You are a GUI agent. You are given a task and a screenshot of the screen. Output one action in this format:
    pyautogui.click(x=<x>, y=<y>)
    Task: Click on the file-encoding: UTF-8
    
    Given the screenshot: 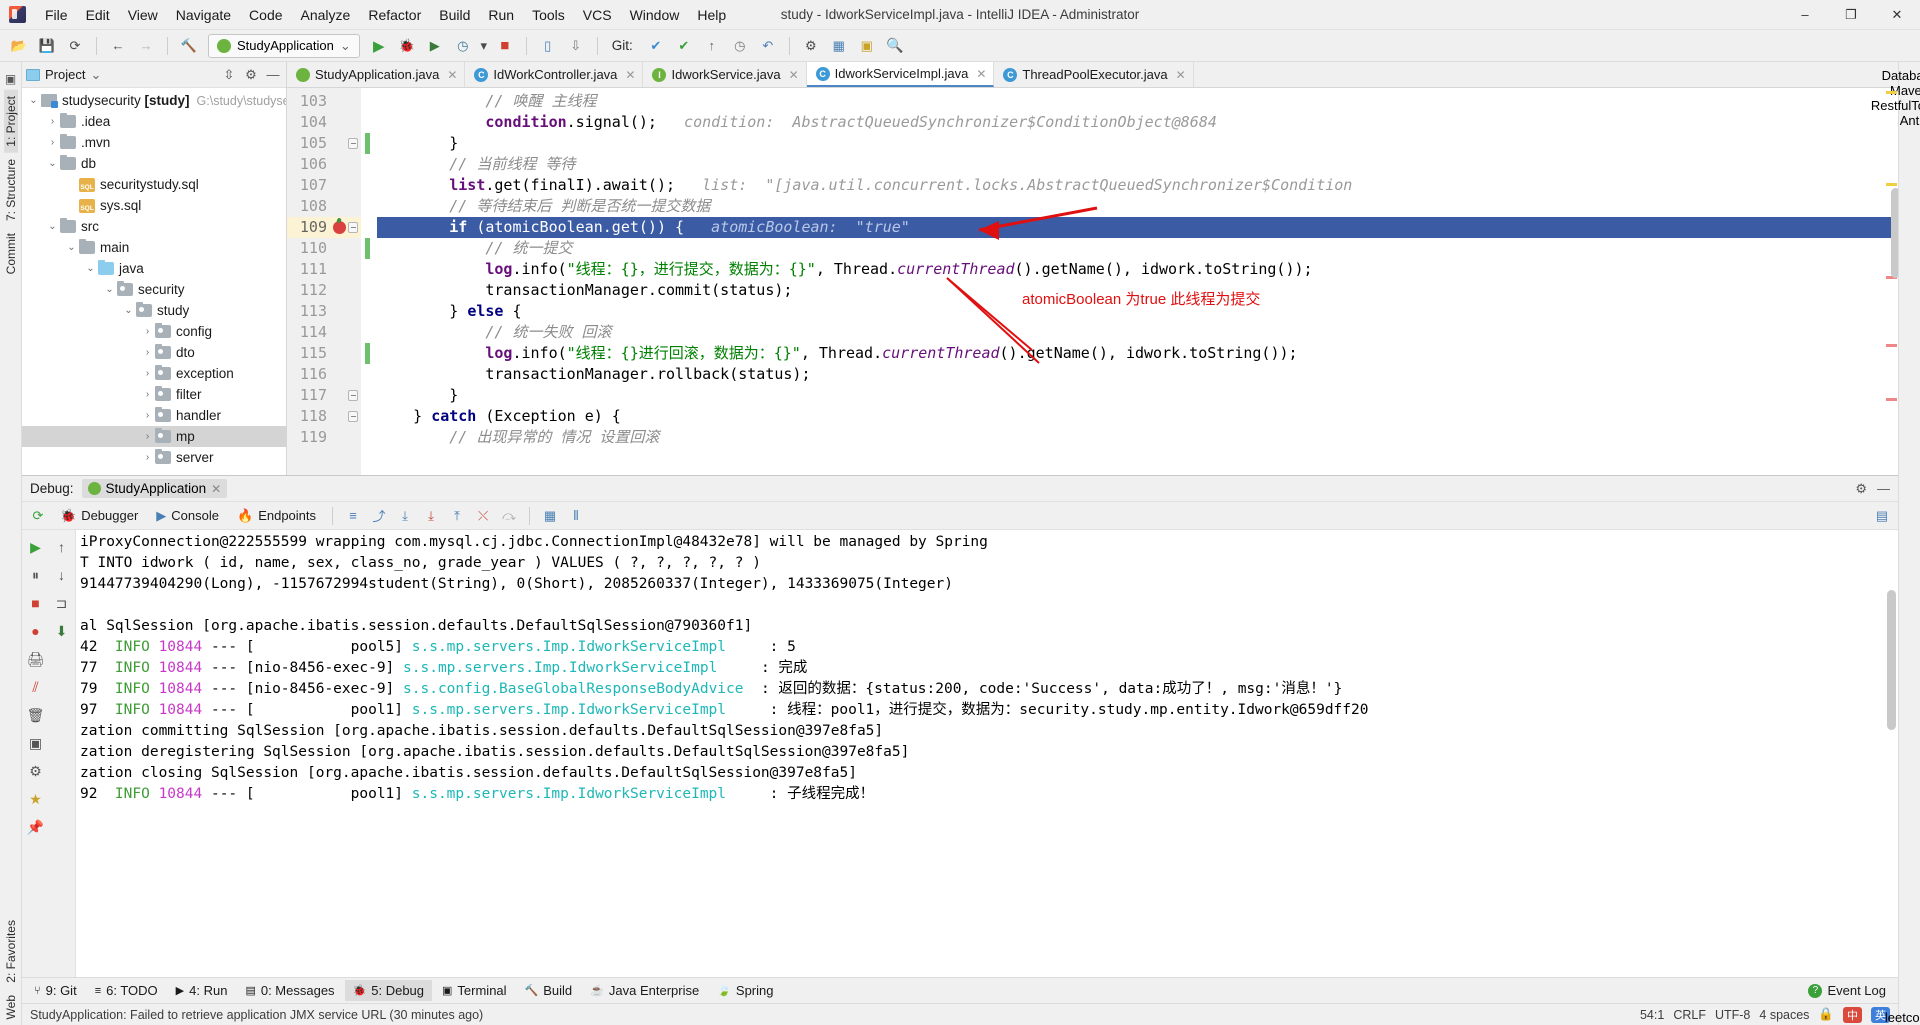 What is the action you would take?
    pyautogui.click(x=1732, y=1015)
    